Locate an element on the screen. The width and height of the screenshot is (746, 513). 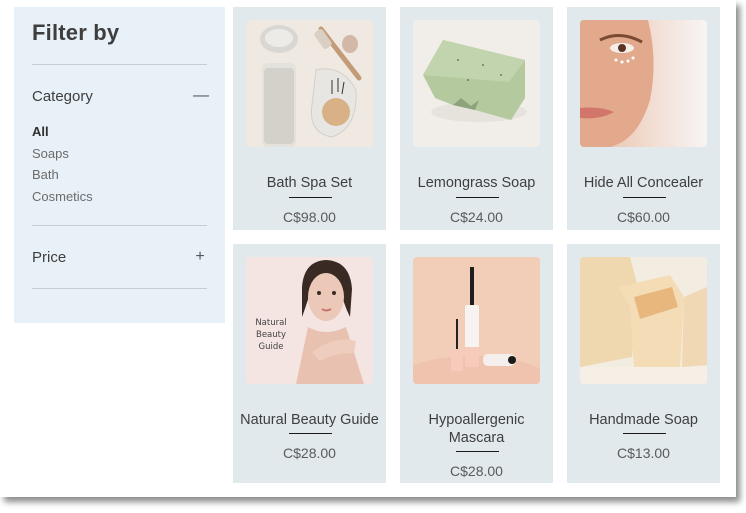
product-name: Hypoallergenic Mascara is located at coordinates (476, 429).